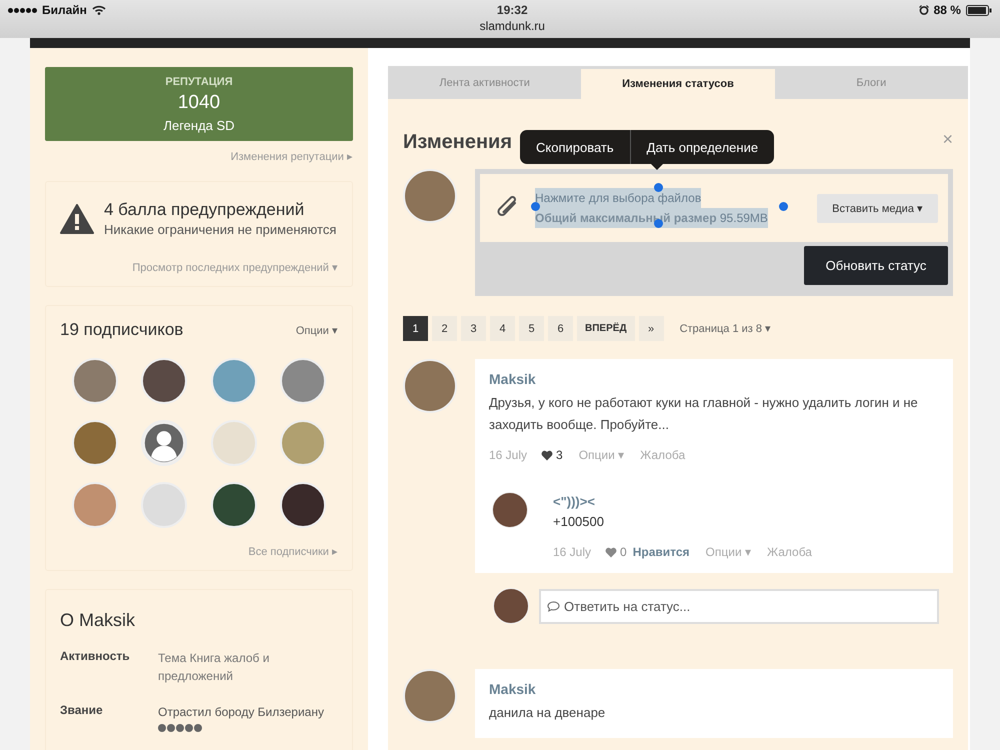 This screenshot has height=750, width=1000. What do you see at coordinates (214, 667) in the screenshot?
I see `field-value: Тема Книга жалоб и предложений` at bounding box center [214, 667].